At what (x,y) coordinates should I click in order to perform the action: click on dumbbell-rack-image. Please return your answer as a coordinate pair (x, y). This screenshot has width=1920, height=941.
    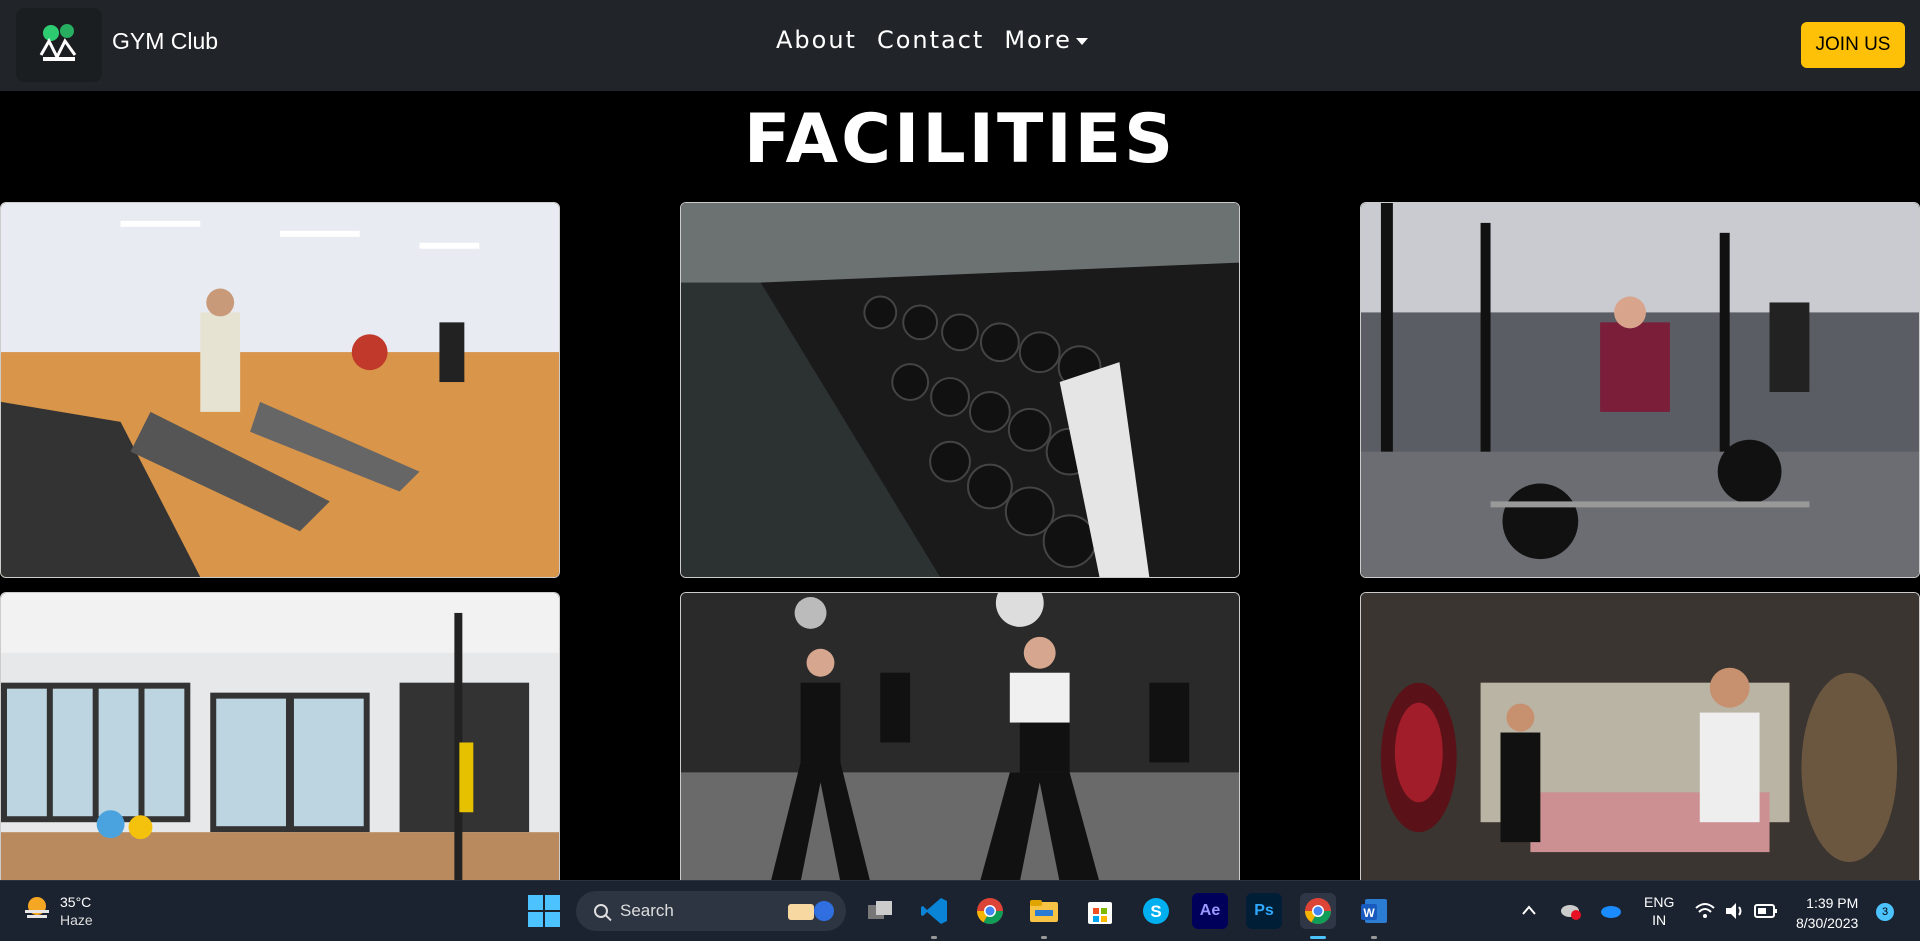
    Looking at the image, I should click on (960, 390).